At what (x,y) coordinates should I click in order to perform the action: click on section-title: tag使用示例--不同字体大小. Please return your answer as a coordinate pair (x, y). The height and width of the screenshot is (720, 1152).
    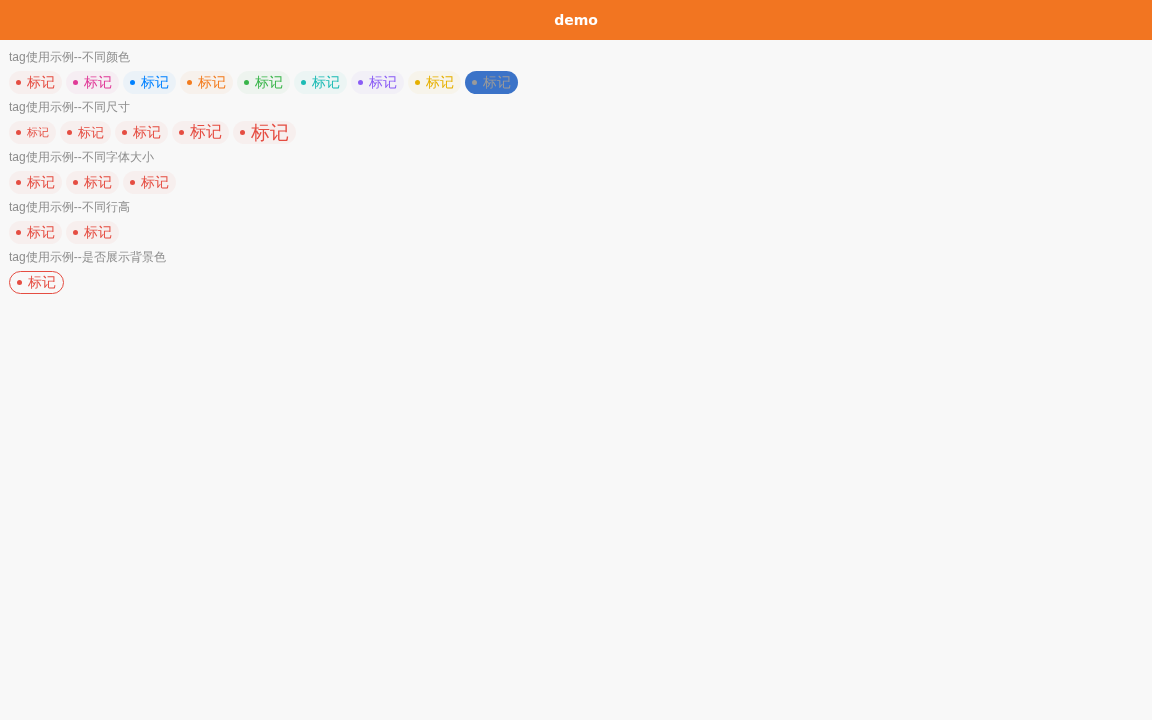
    Looking at the image, I should click on (82, 157).